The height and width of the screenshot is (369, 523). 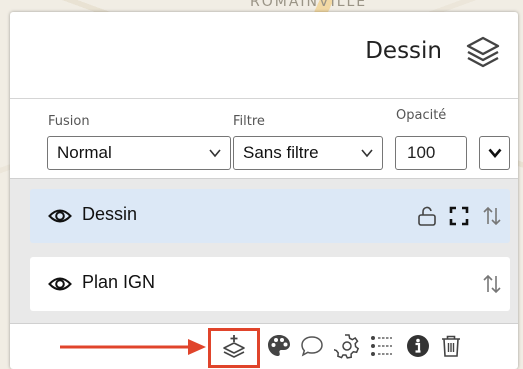 I want to click on layer-row-plan-ign: Plan IGN, so click(x=270, y=284).